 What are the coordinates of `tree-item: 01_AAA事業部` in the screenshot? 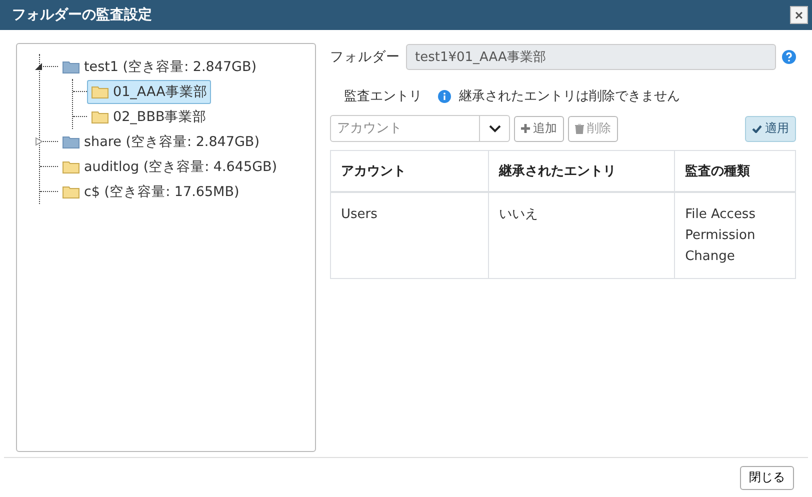 It's located at (149, 92).